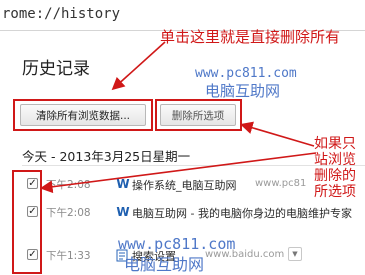  I want to click on history-entry: ✓ 下午2:08 W 操作系统_电脑互助网 www.pc81, so click(182, 186).